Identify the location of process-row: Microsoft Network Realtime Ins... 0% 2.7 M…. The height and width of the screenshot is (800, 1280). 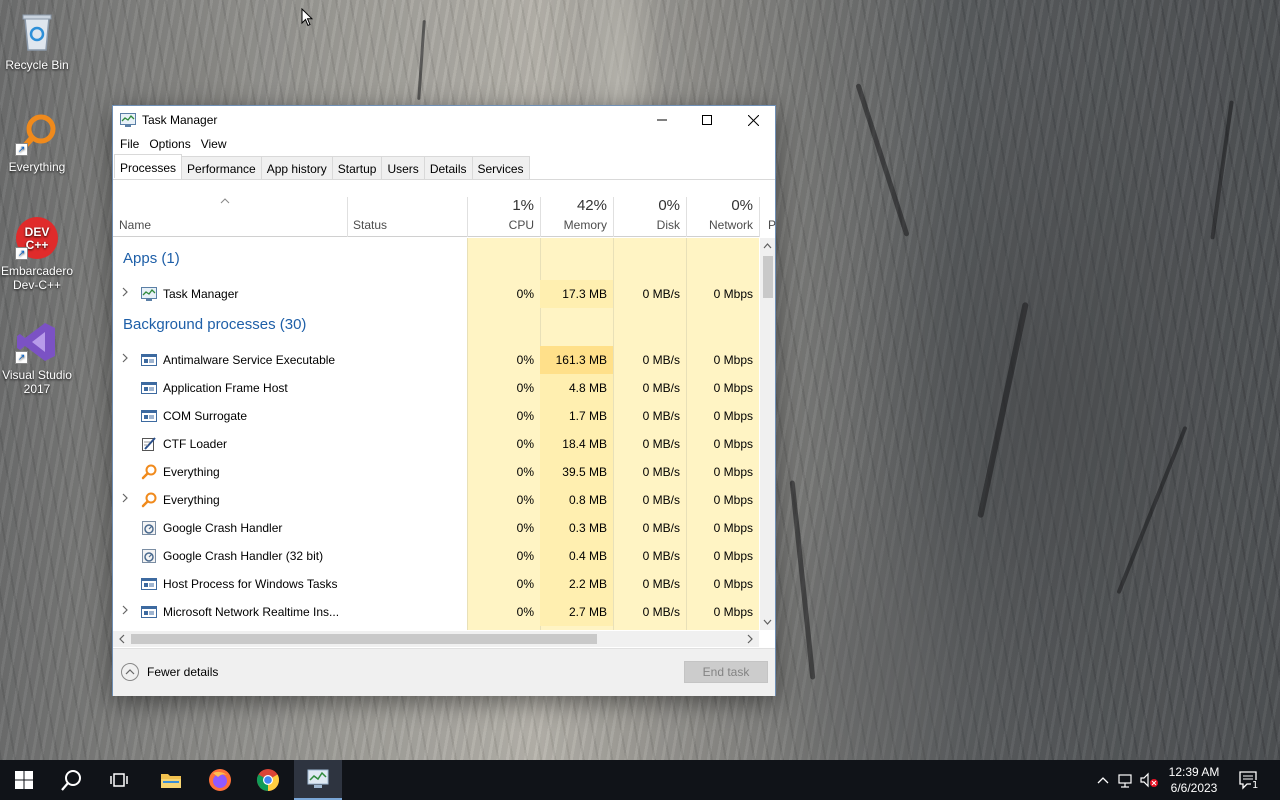
(436, 612).